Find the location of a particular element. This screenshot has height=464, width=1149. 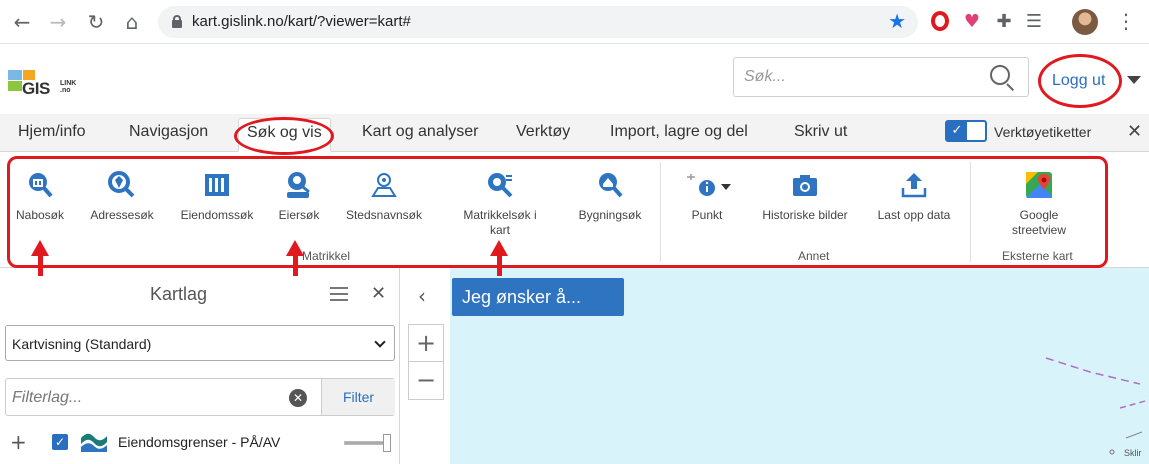

reading-list-icon: ☰ is located at coordinates (1034, 21).